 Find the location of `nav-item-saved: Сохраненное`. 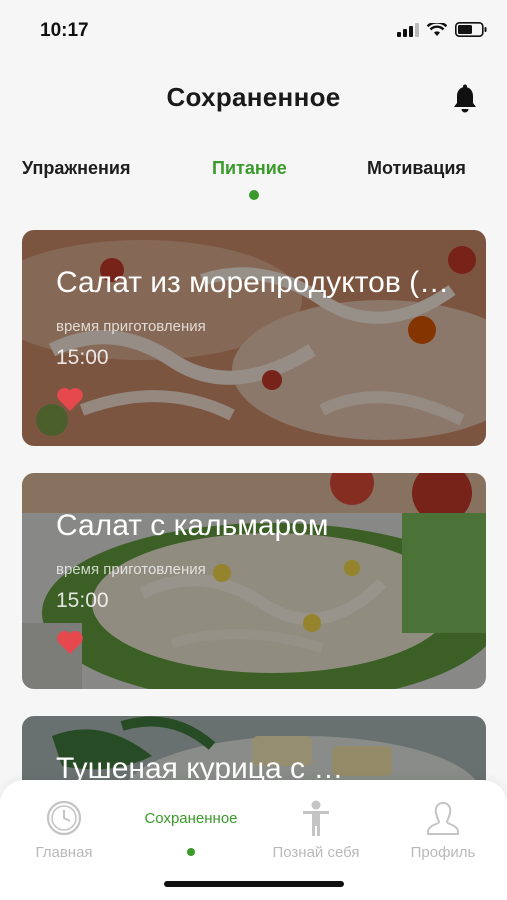

nav-item-saved: Сохраненное is located at coordinates (191, 830).